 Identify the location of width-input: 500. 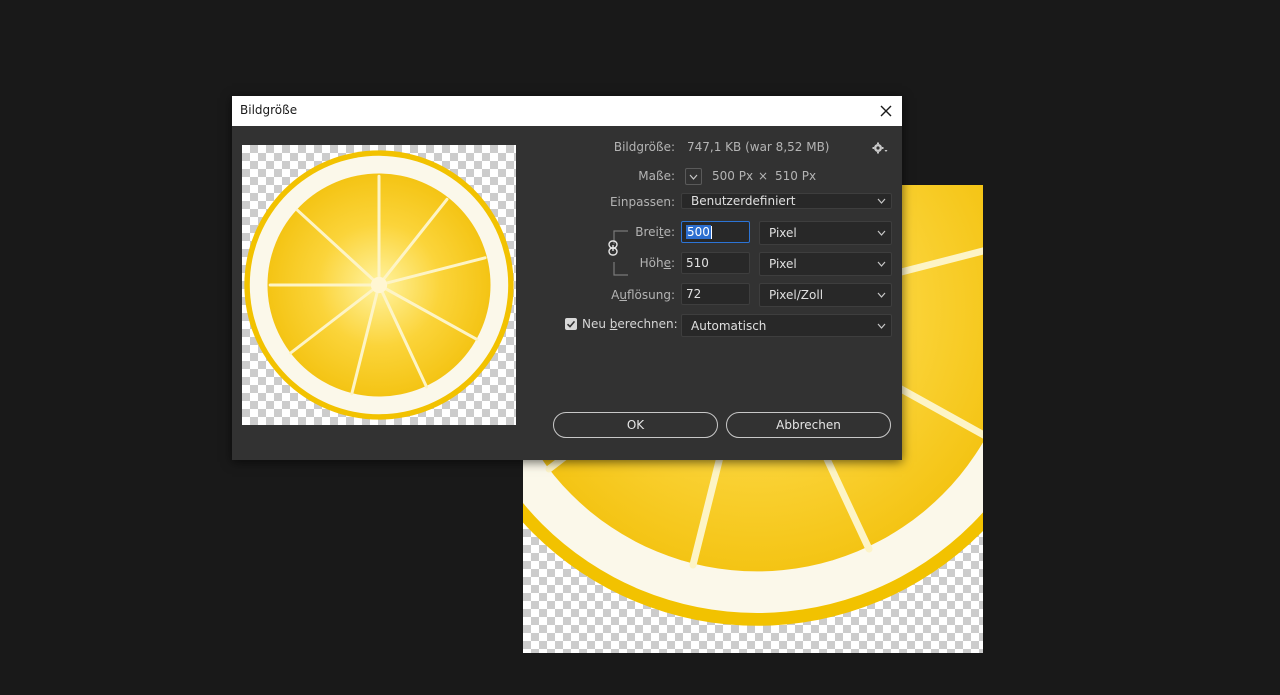
(715, 232).